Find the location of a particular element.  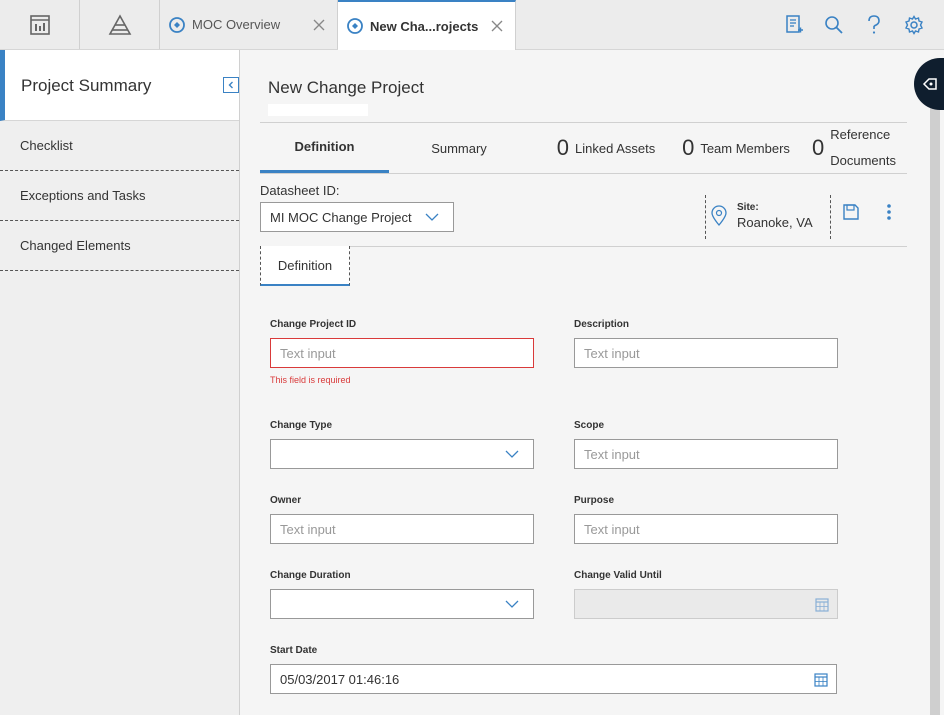

pyramid-icon is located at coordinates (119, 24).